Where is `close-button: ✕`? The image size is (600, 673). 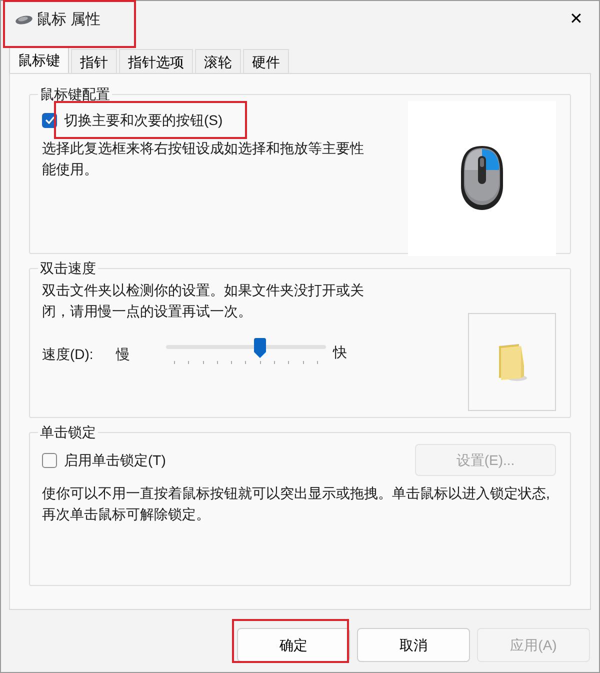
close-button: ✕ is located at coordinates (576, 20).